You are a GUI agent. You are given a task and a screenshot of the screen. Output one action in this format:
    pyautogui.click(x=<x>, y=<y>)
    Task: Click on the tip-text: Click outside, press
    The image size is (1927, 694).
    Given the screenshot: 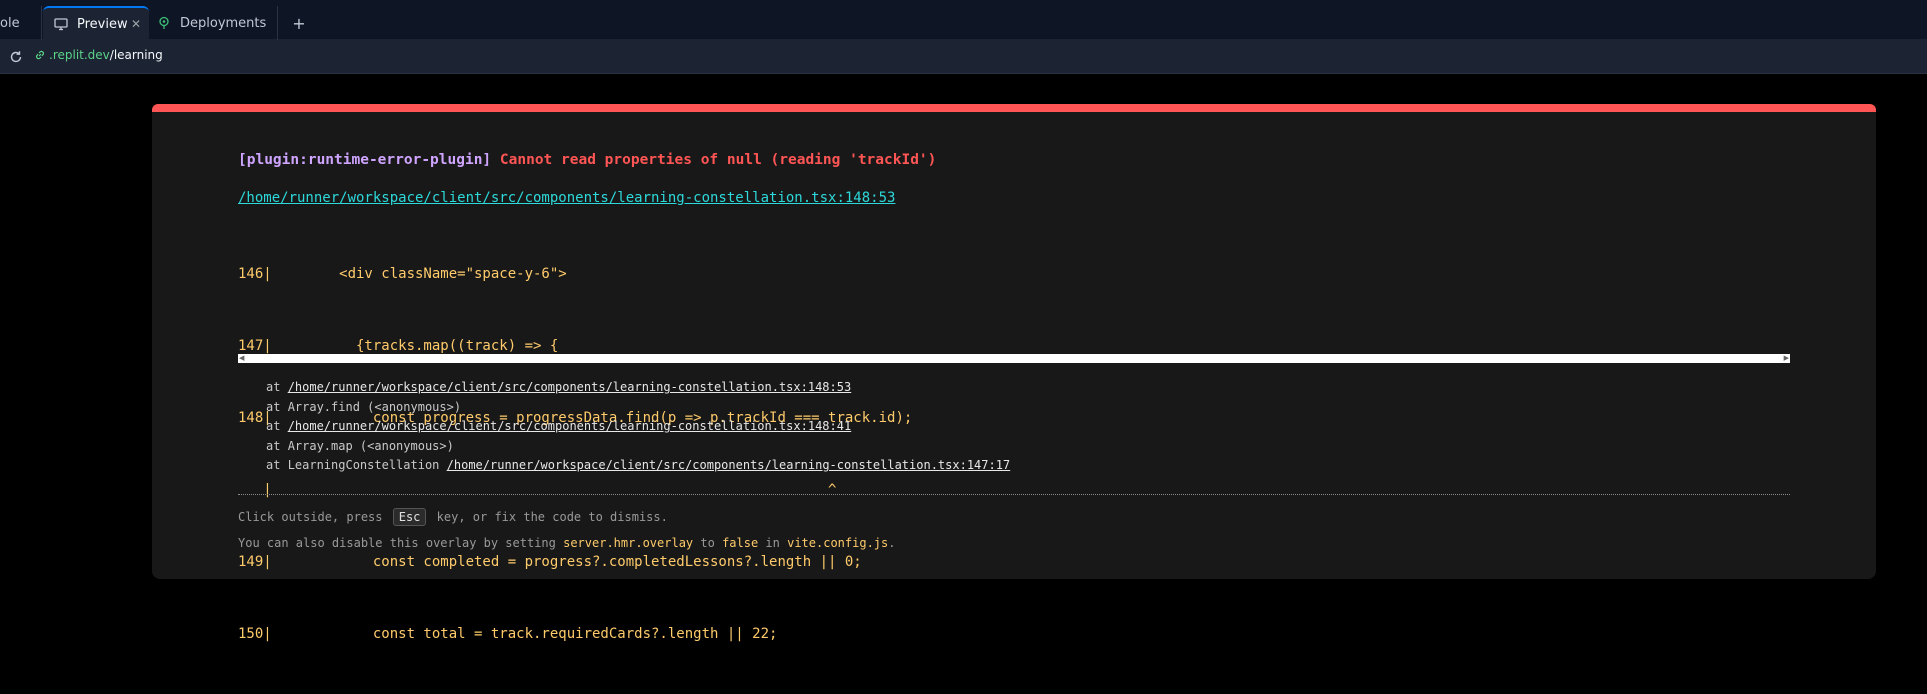 What is the action you would take?
    pyautogui.click(x=310, y=517)
    